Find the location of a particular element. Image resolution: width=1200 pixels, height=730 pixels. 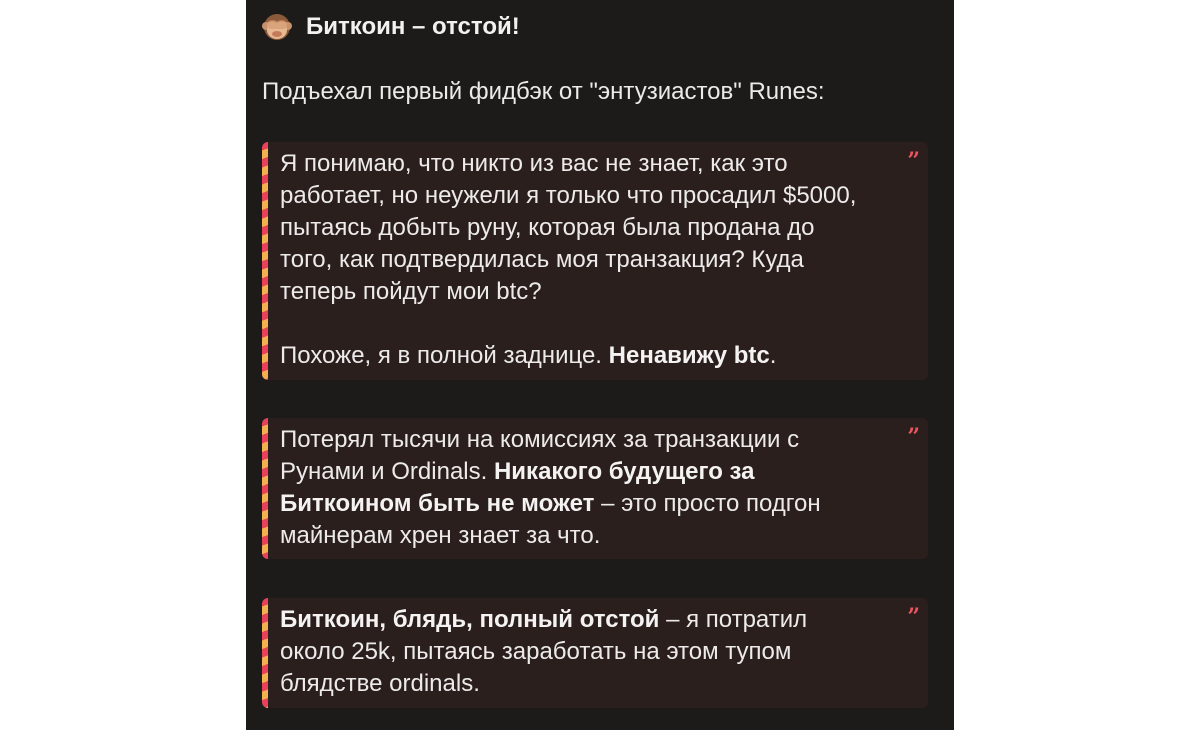

post-title: Биткоин – отстой! is located at coordinates (413, 26).